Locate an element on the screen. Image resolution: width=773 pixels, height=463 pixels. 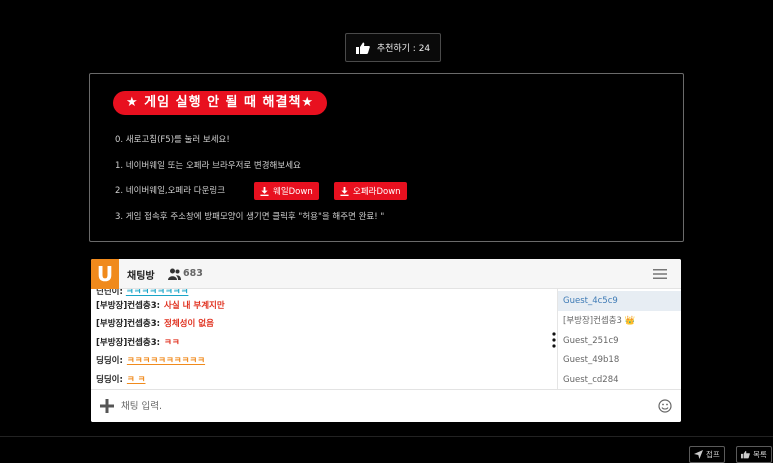
user-list-item: Guest_49b18 is located at coordinates (619, 360).